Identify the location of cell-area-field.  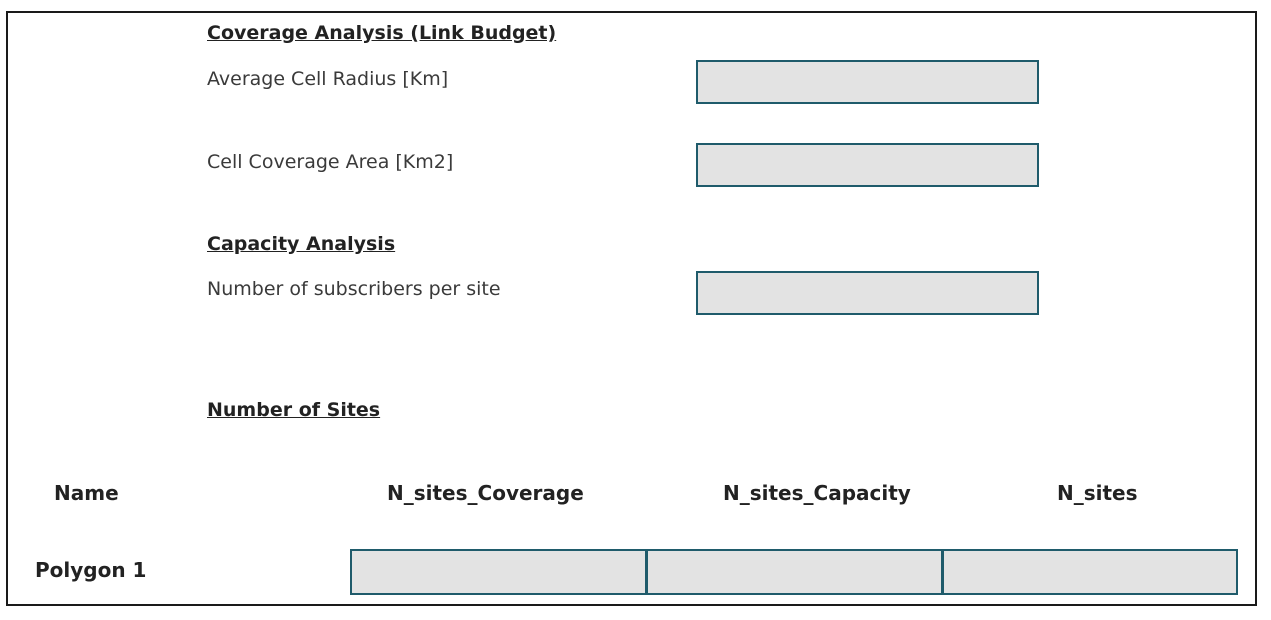
(867, 165).